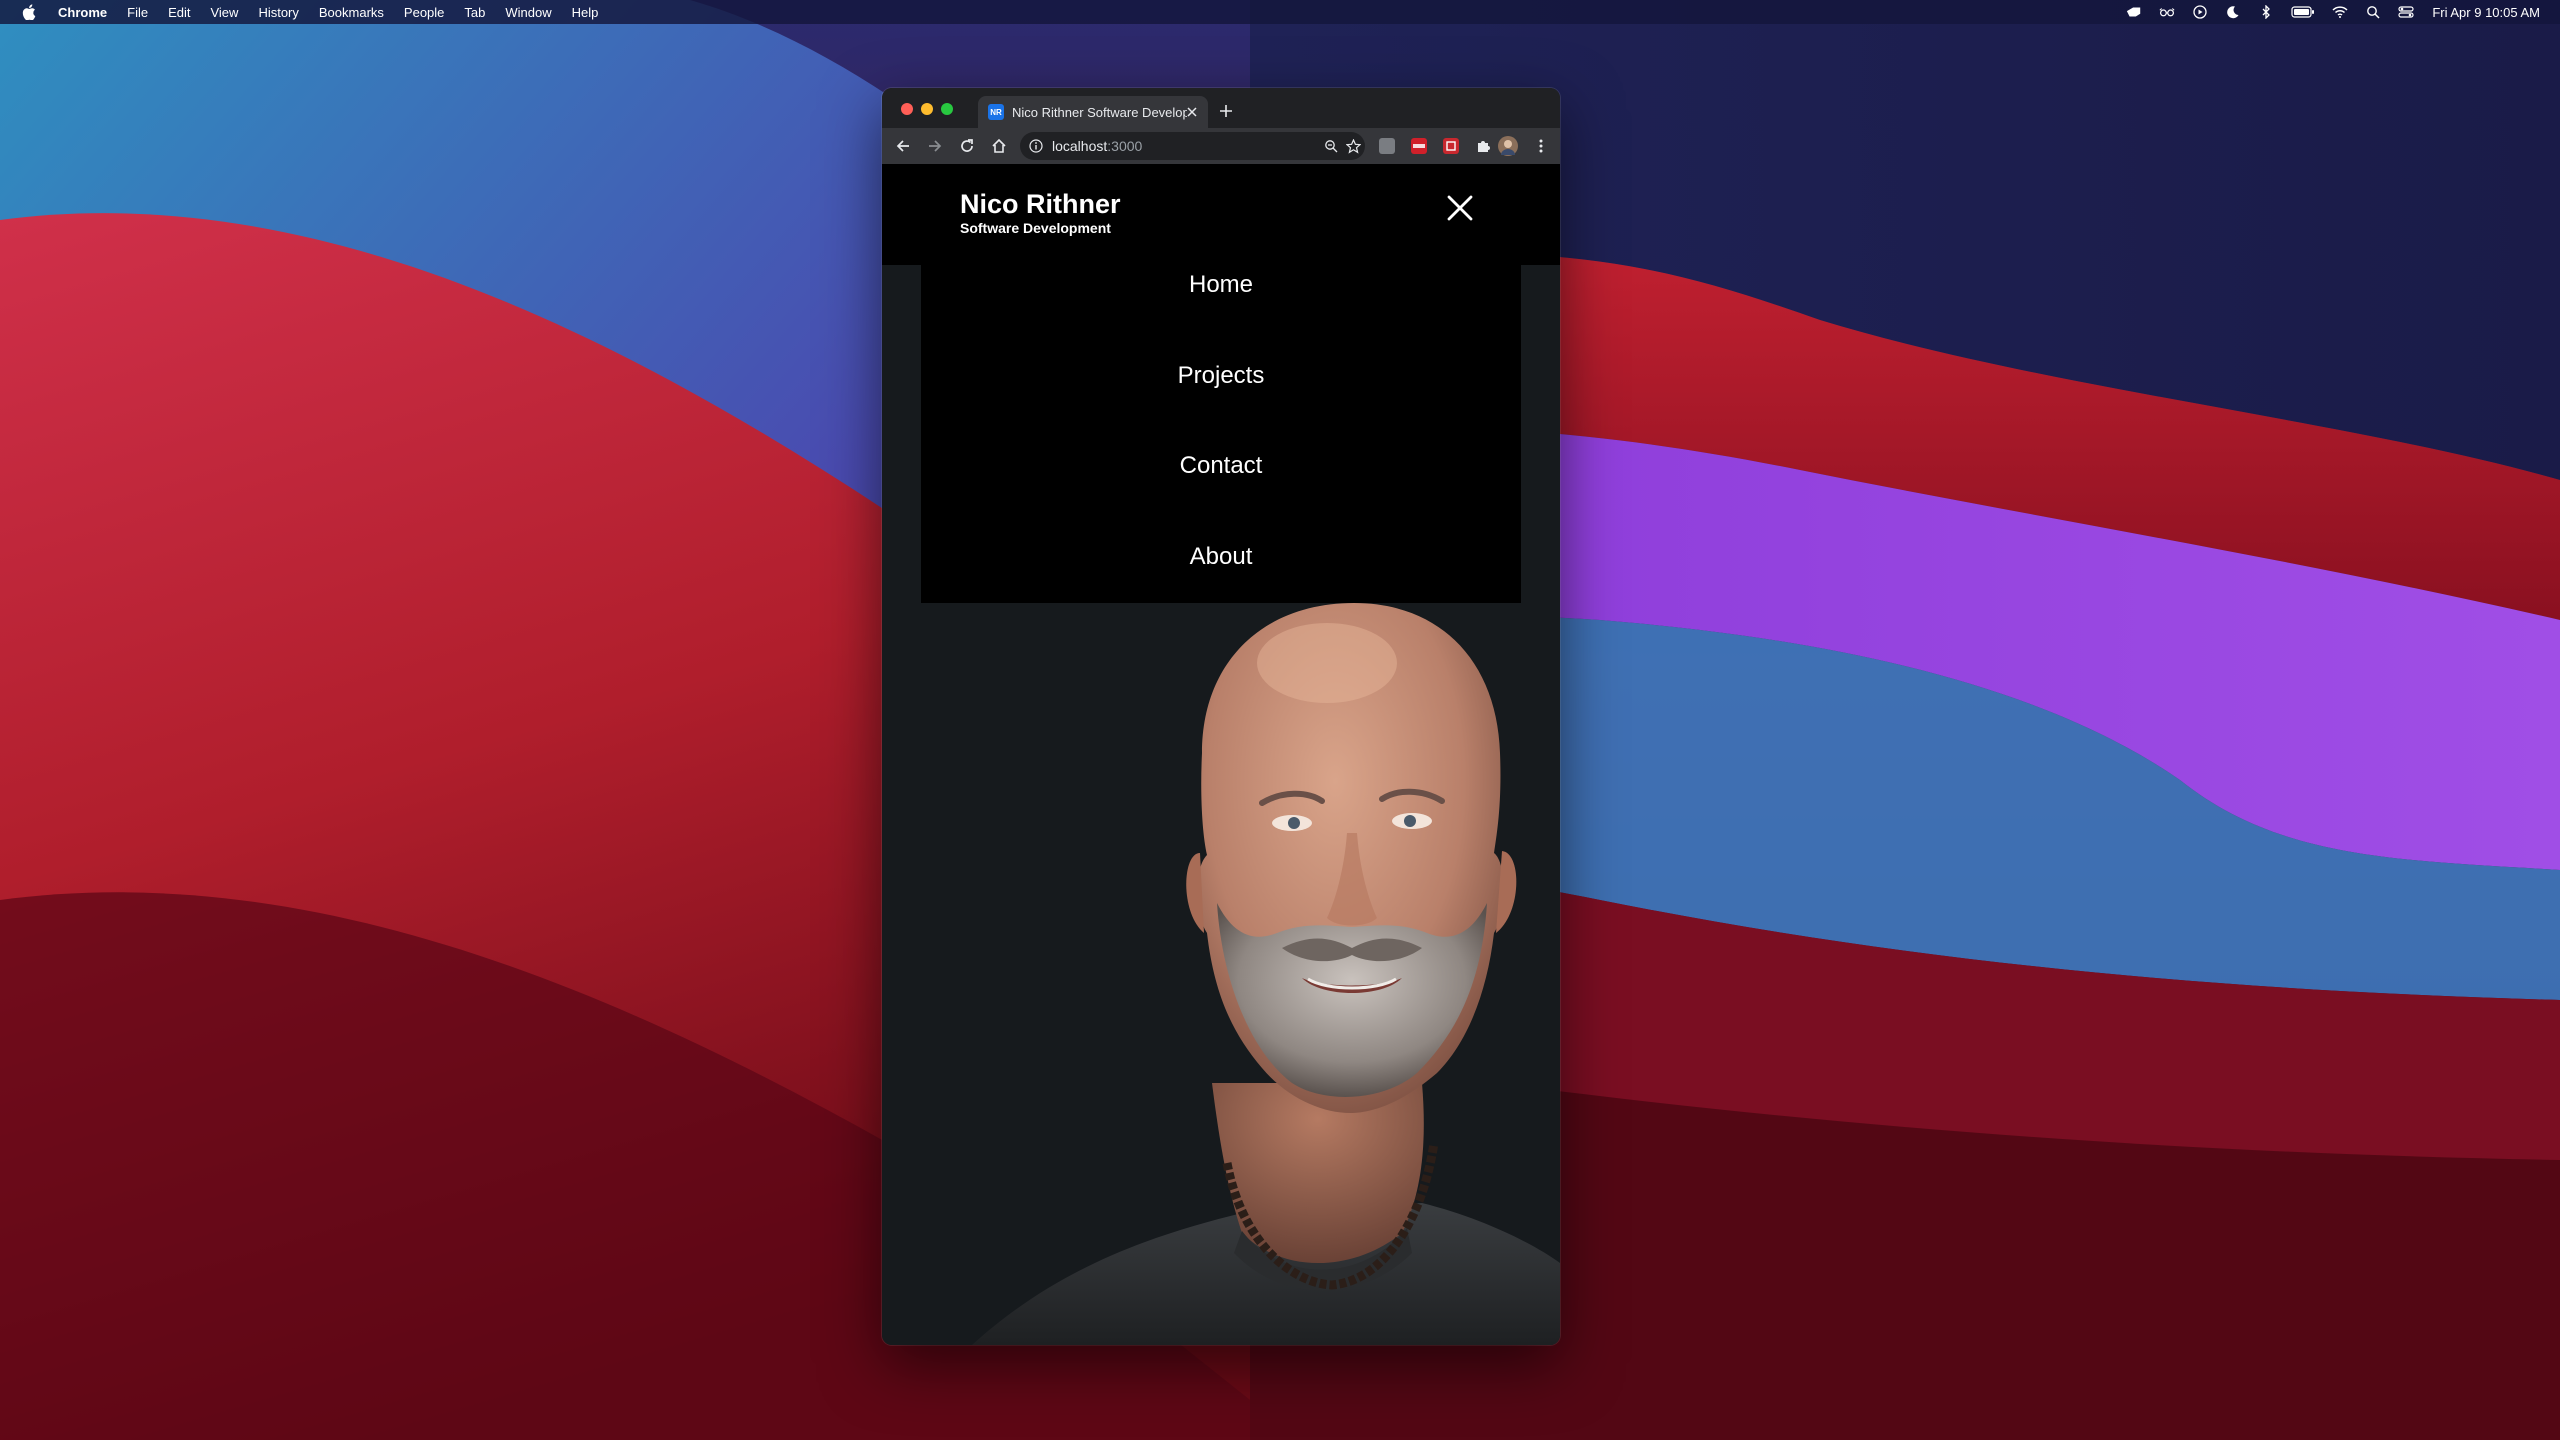  I want to click on mobile-nav-menu: Home Projects Contact About, so click(1221, 434).